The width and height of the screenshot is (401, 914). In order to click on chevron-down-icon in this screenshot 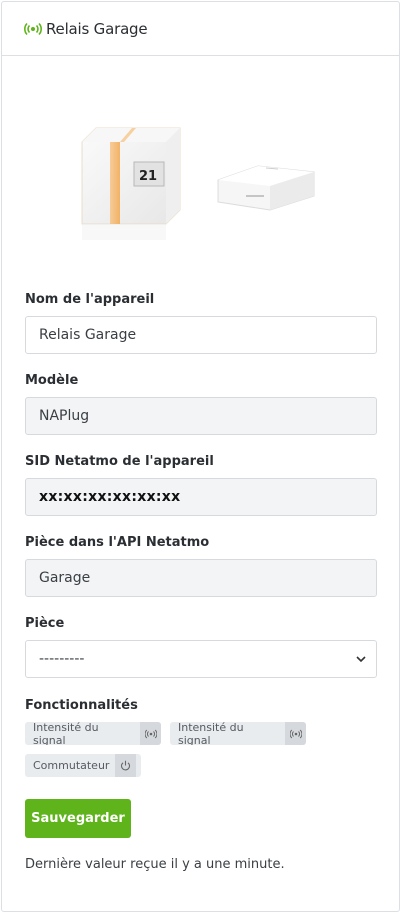, I will do `click(361, 659)`.